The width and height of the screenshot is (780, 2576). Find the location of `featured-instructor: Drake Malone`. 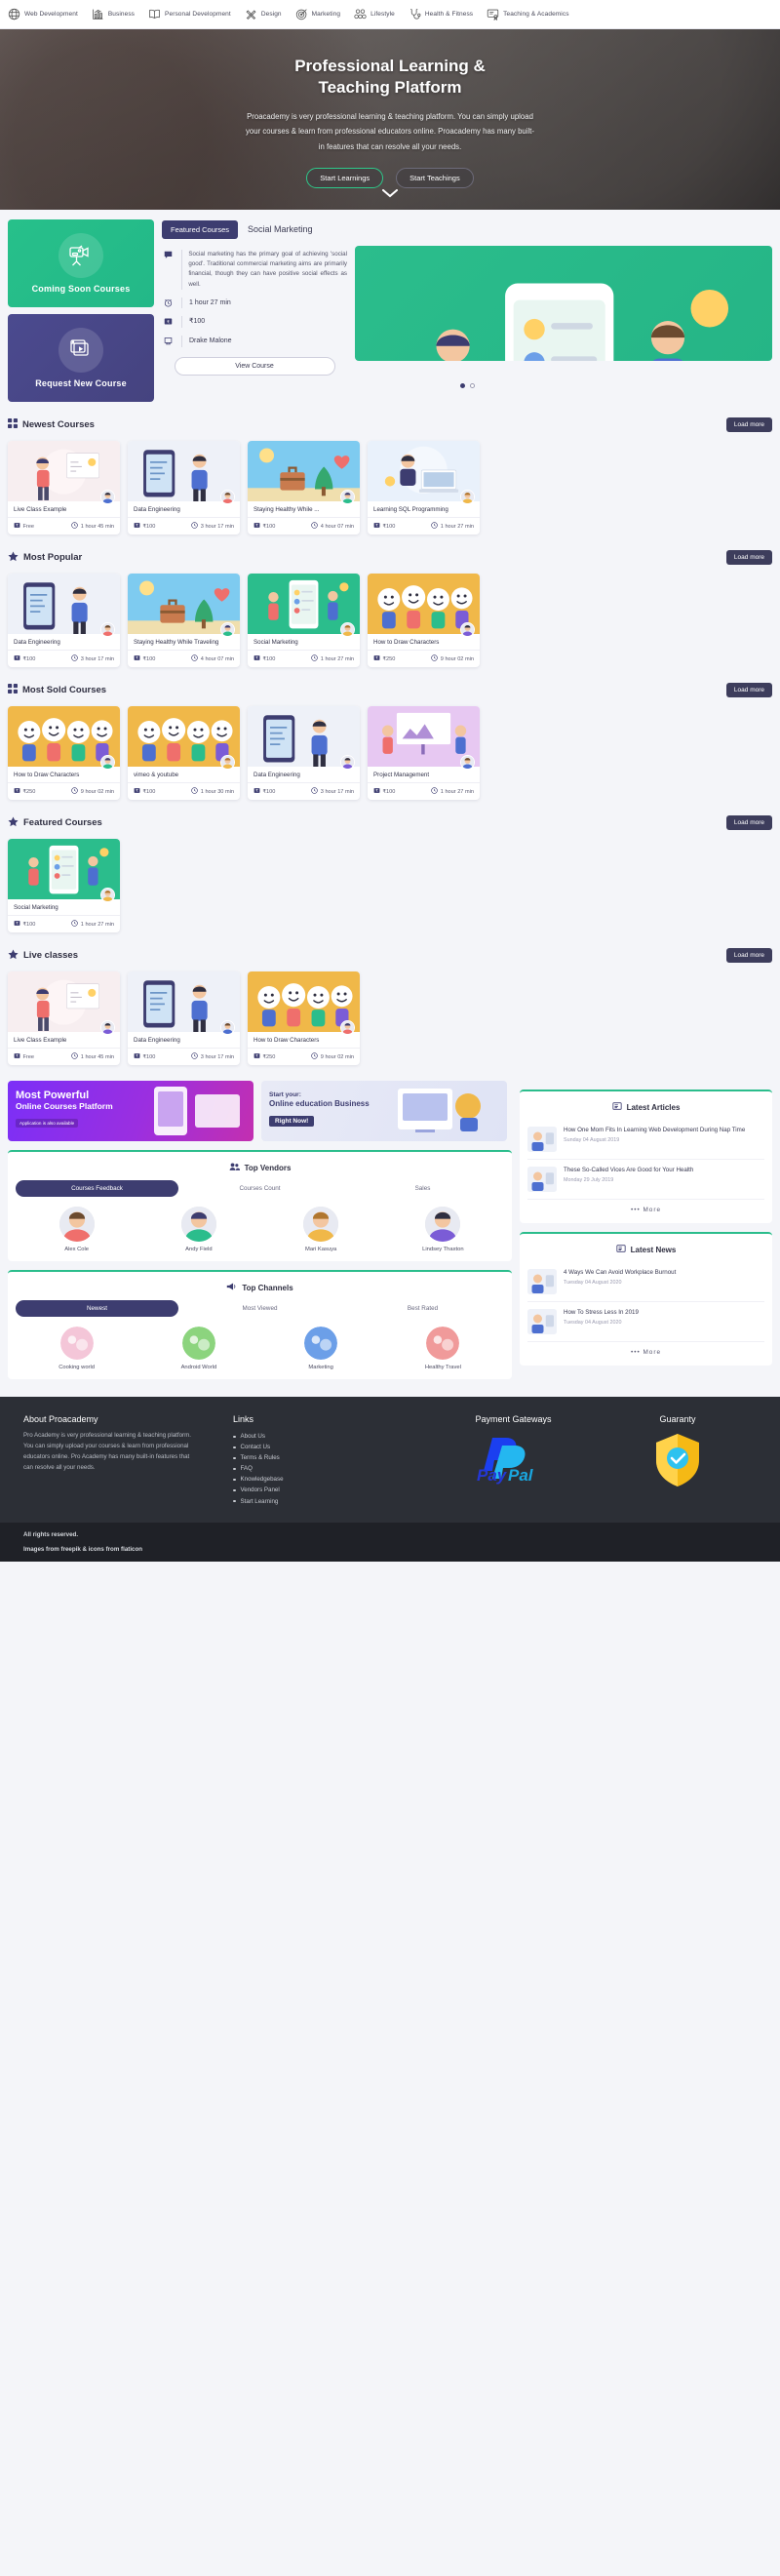

featured-instructor: Drake Malone is located at coordinates (210, 341).